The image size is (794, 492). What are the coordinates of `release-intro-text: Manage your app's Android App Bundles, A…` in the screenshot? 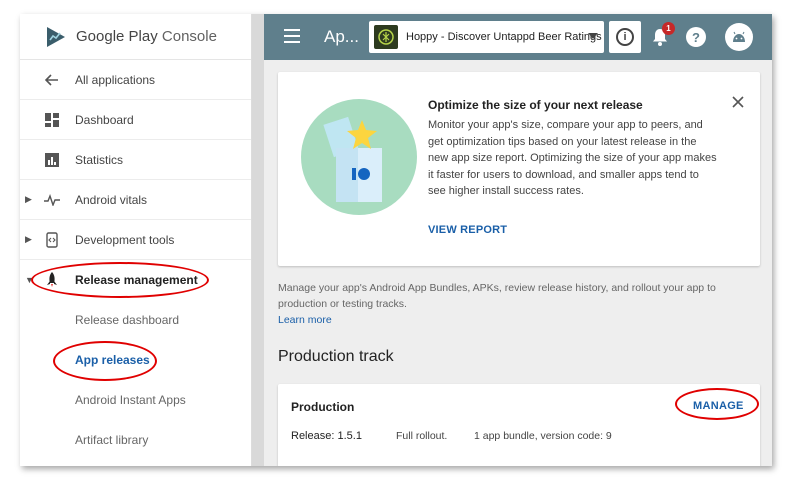 It's located at (513, 304).